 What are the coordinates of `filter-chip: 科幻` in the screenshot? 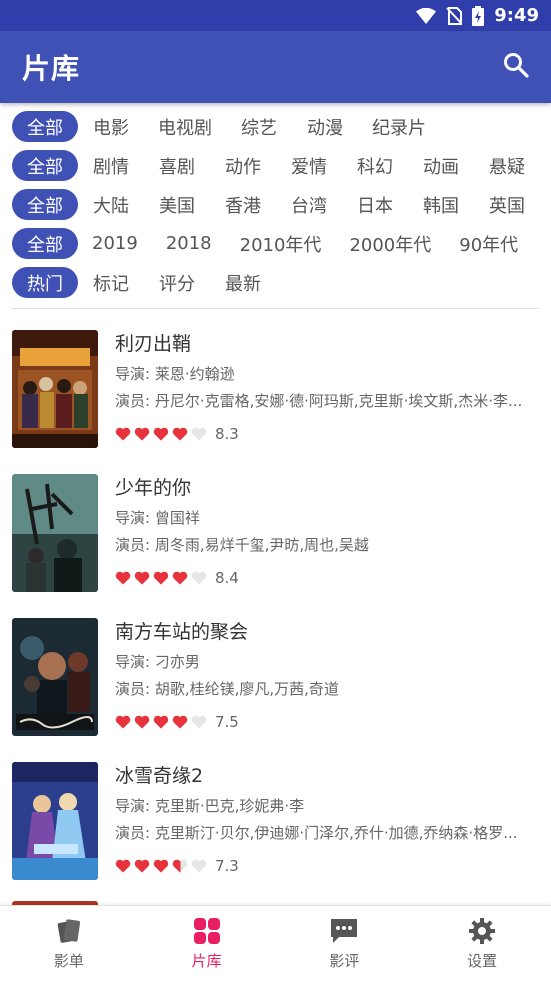 It's located at (375, 165).